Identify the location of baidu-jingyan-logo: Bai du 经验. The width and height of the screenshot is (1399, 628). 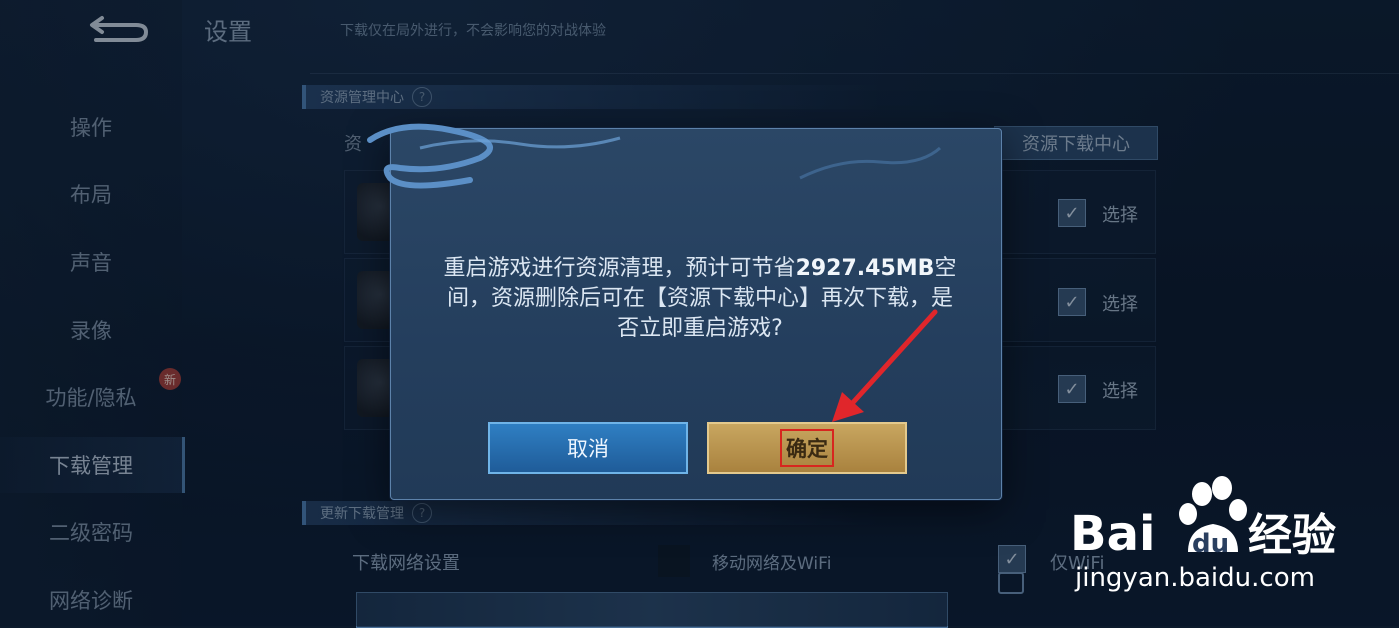
(1203, 519).